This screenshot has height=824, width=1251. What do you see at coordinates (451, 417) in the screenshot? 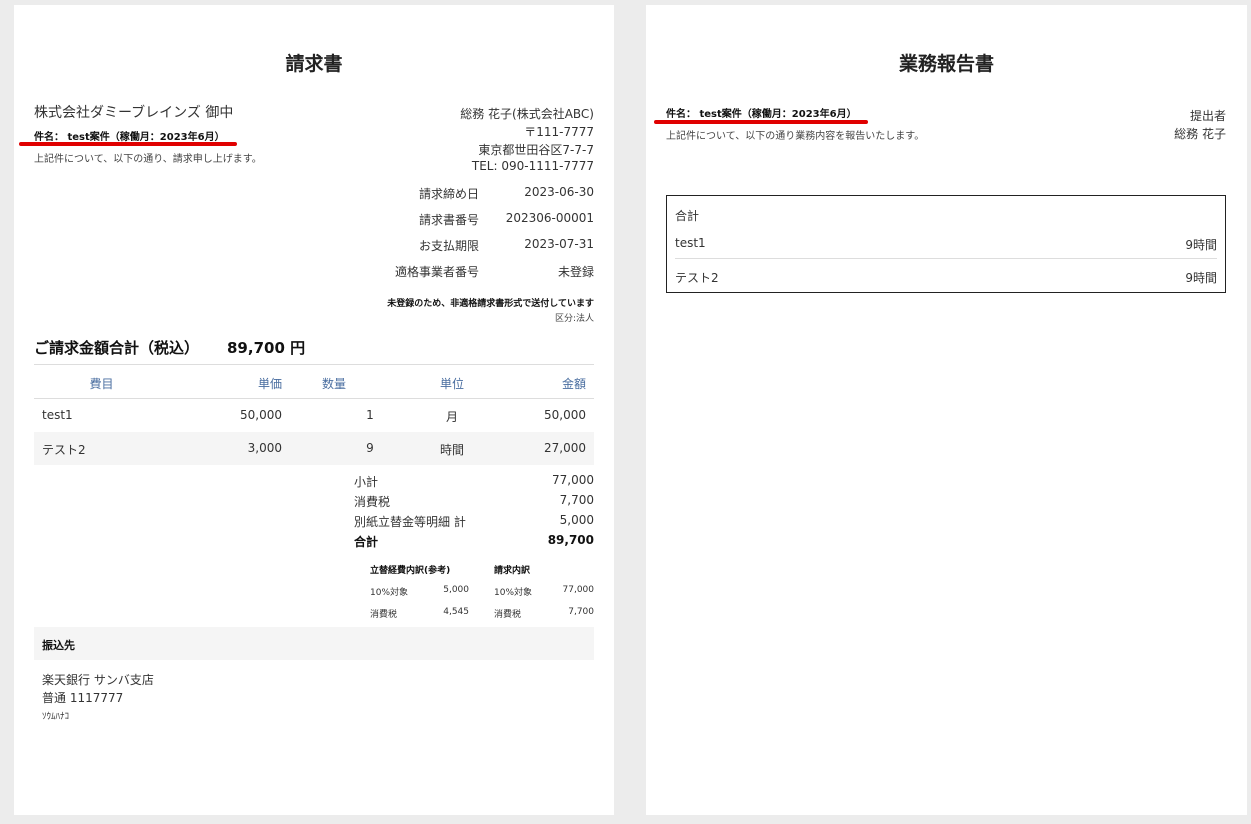
I see `row-unit: 月` at bounding box center [451, 417].